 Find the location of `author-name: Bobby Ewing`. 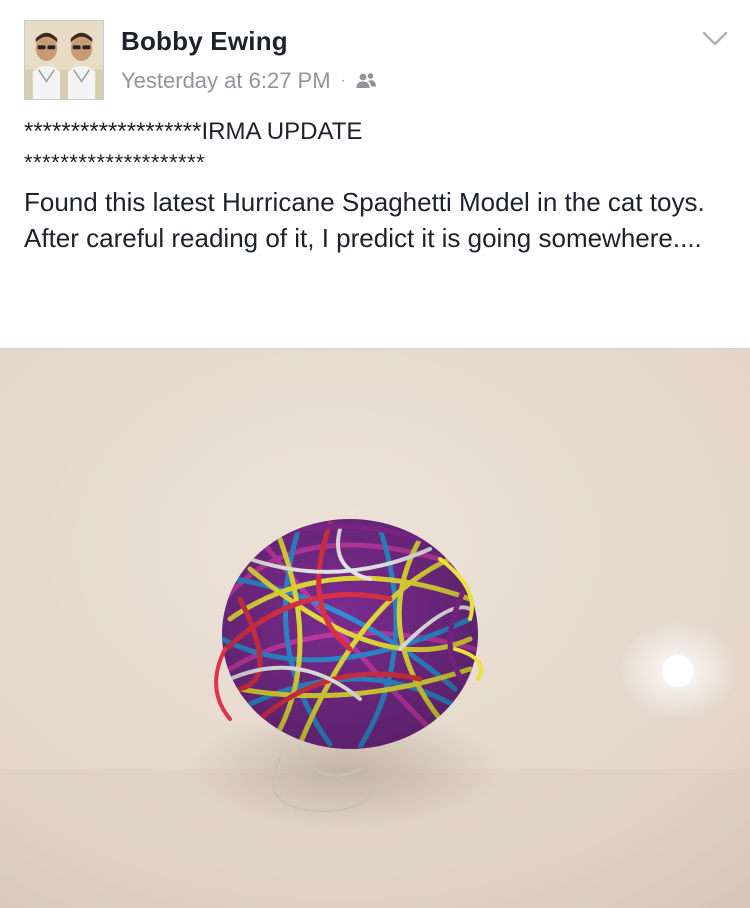

author-name: Bobby Ewing is located at coordinates (204, 41).